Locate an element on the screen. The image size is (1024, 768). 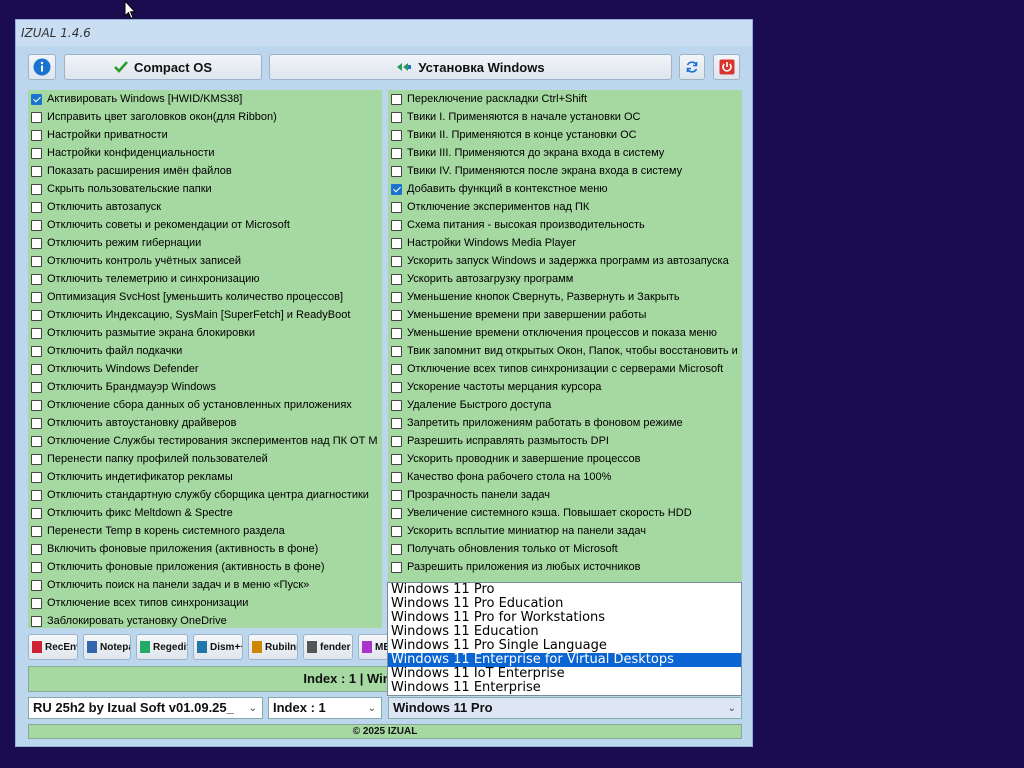
option-row: Отключить режим гибернации is located at coordinates (205, 243).